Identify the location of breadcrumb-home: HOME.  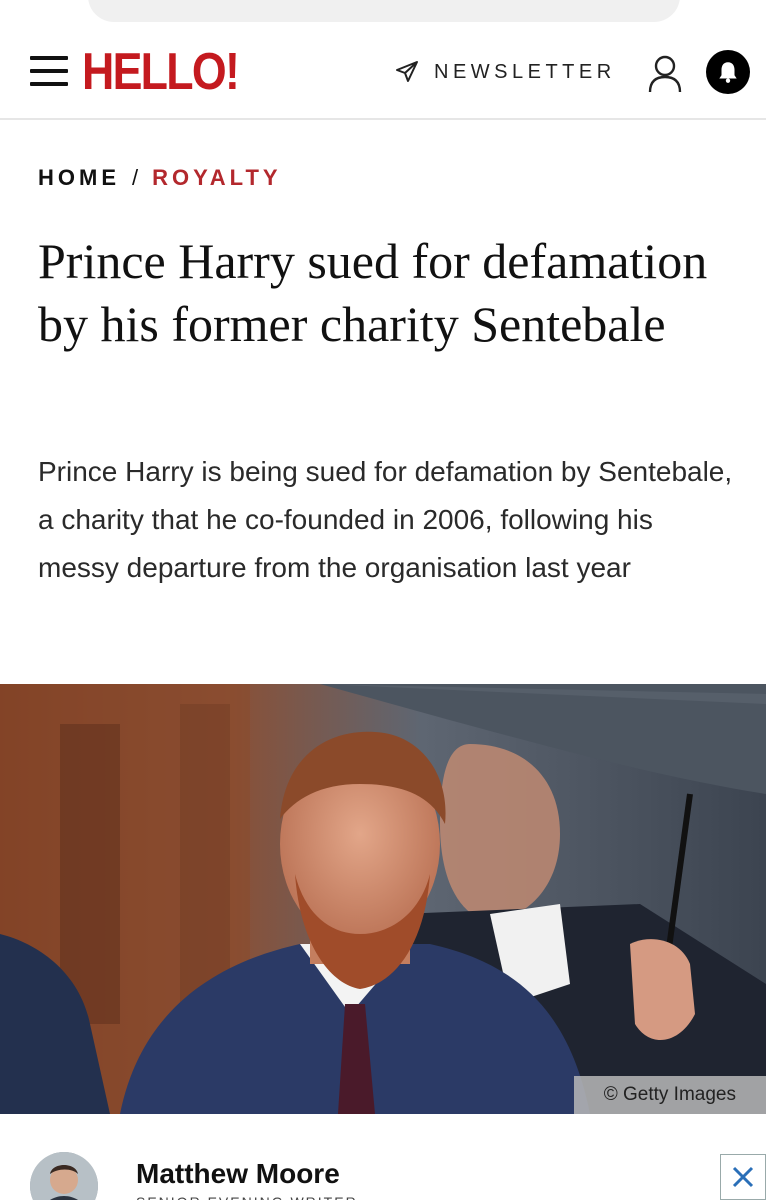
(79, 178).